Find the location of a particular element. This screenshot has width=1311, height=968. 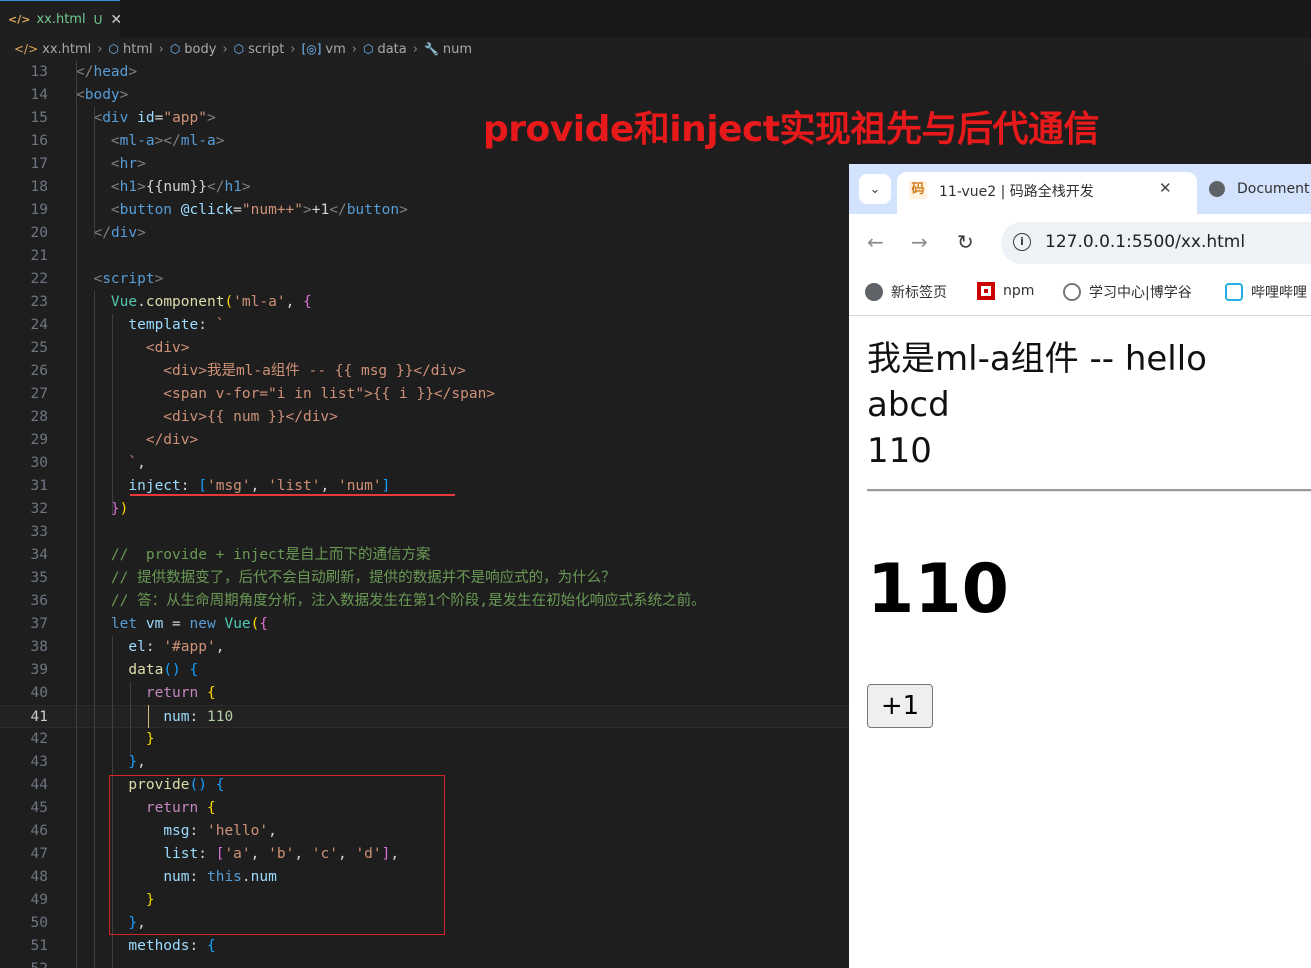

code-token: 'ml-a' is located at coordinates (259, 302).